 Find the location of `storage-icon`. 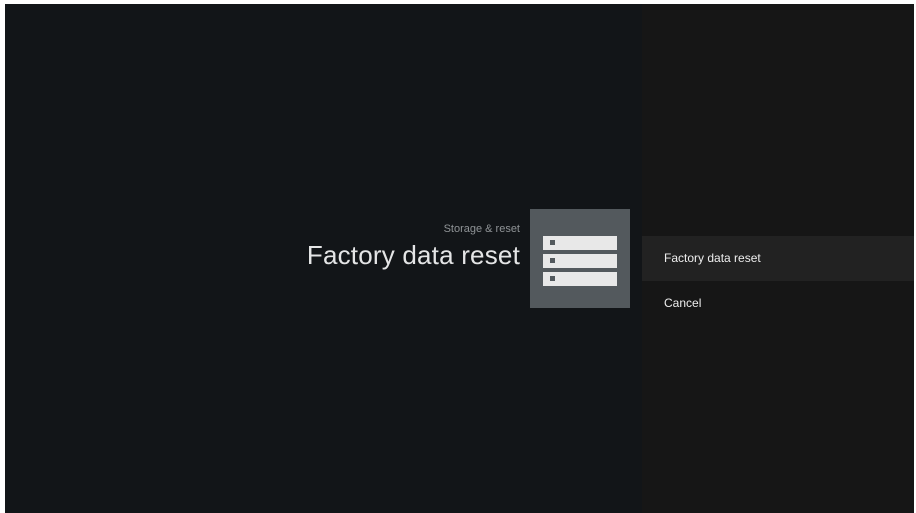

storage-icon is located at coordinates (580, 258).